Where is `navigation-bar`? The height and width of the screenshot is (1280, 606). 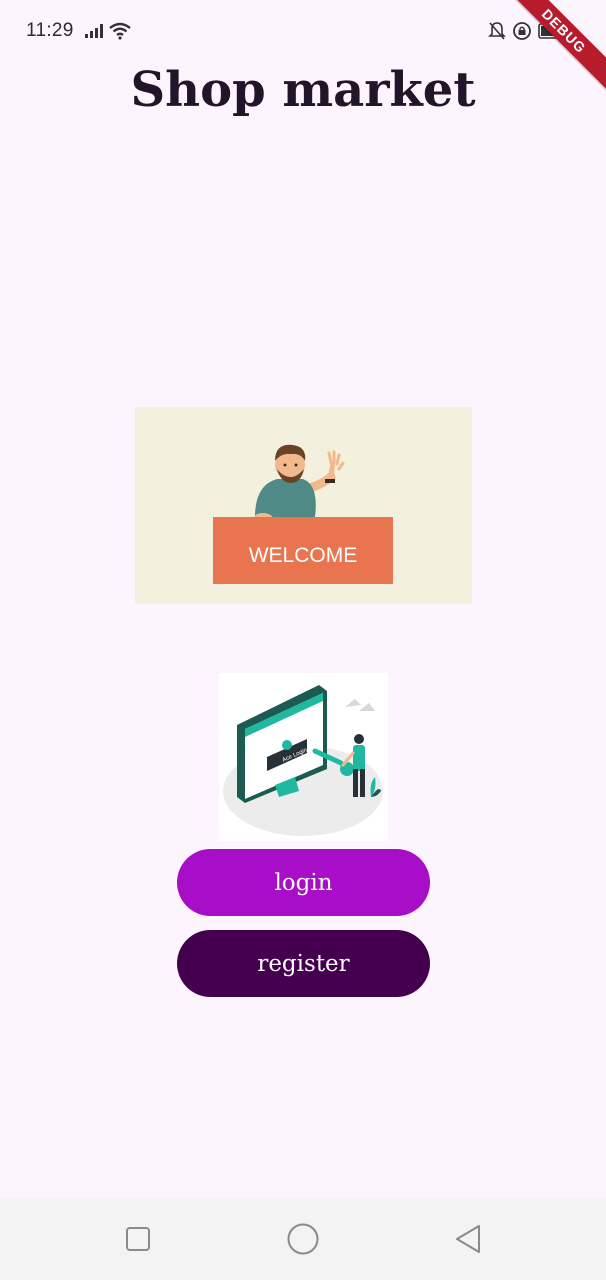
navigation-bar is located at coordinates (303, 1239).